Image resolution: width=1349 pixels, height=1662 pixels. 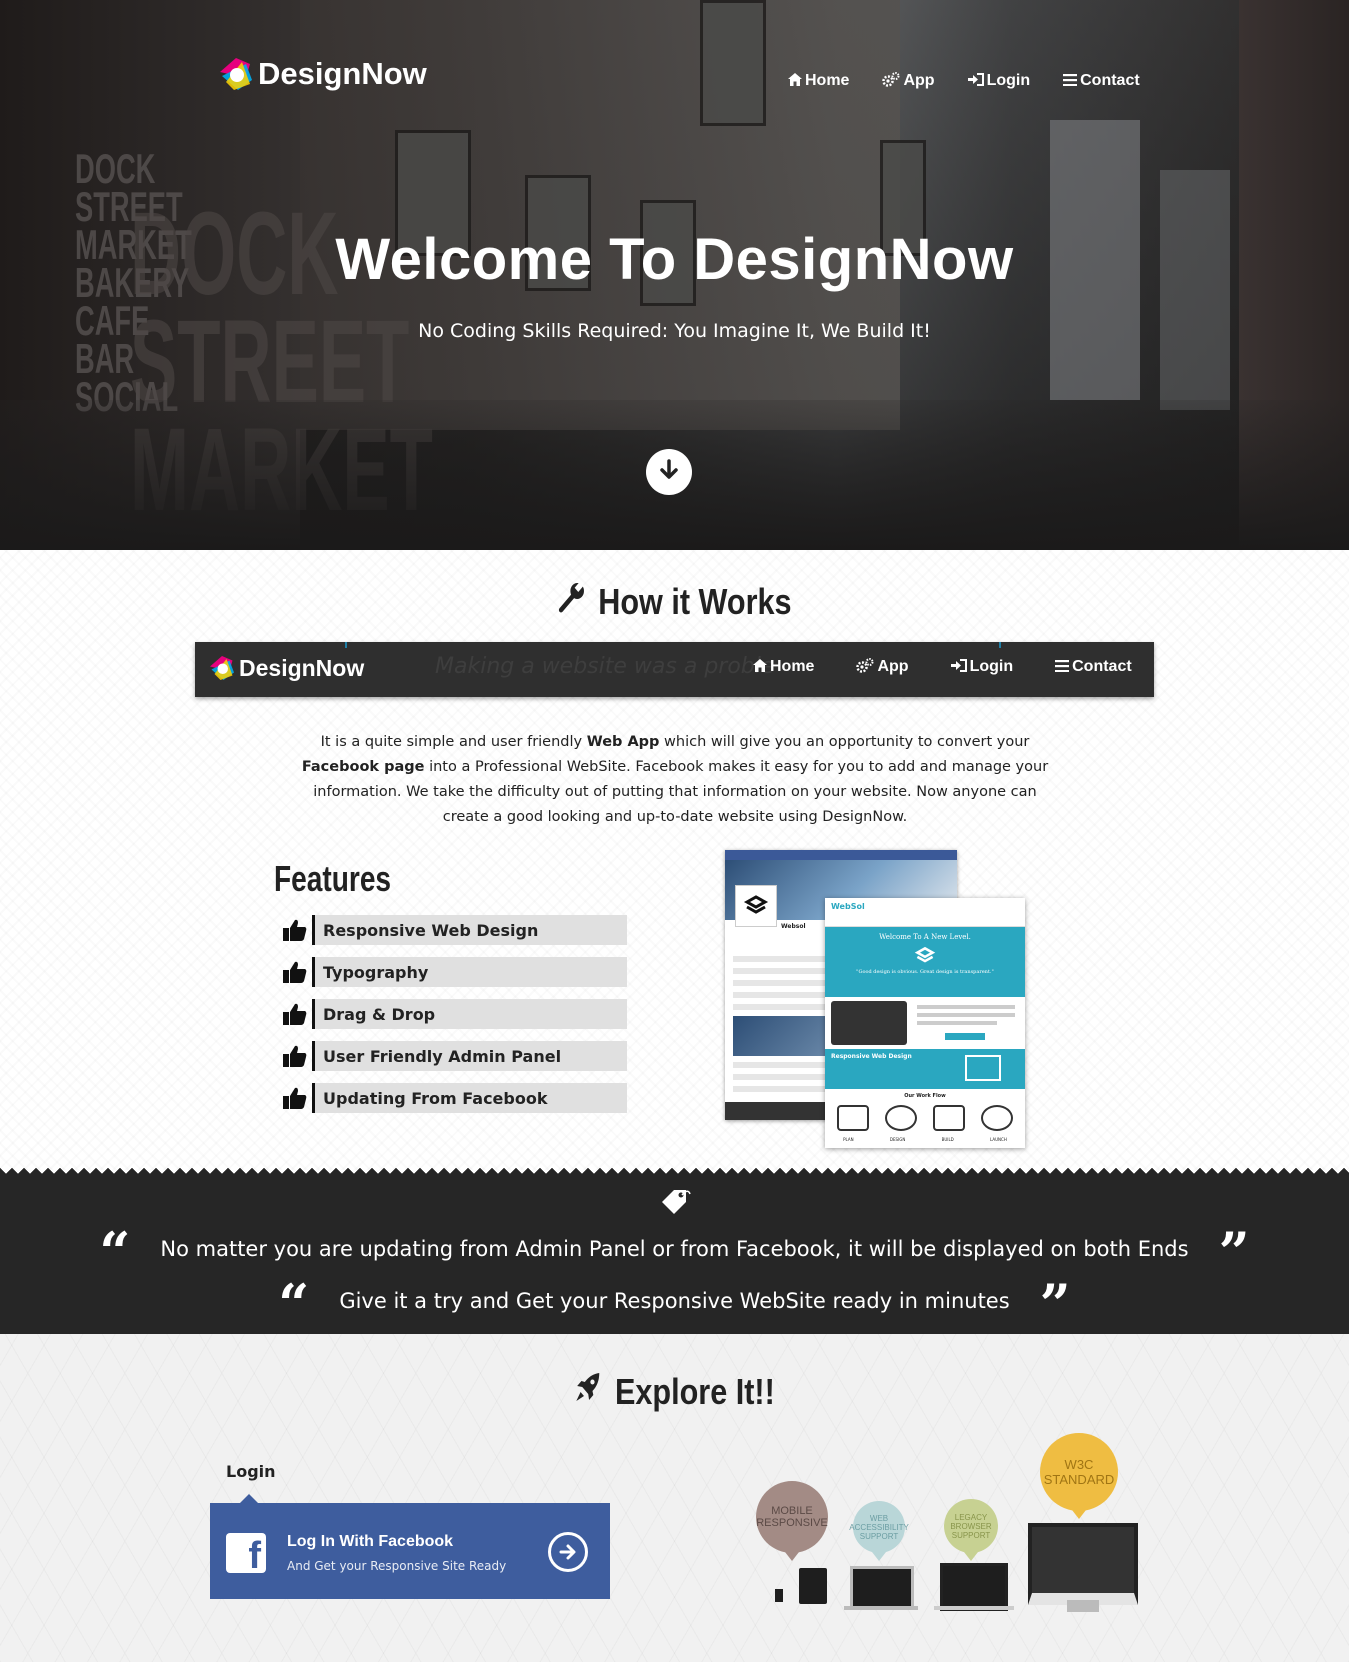 I want to click on feature-label: Drag & Drop, so click(x=469, y=1014).